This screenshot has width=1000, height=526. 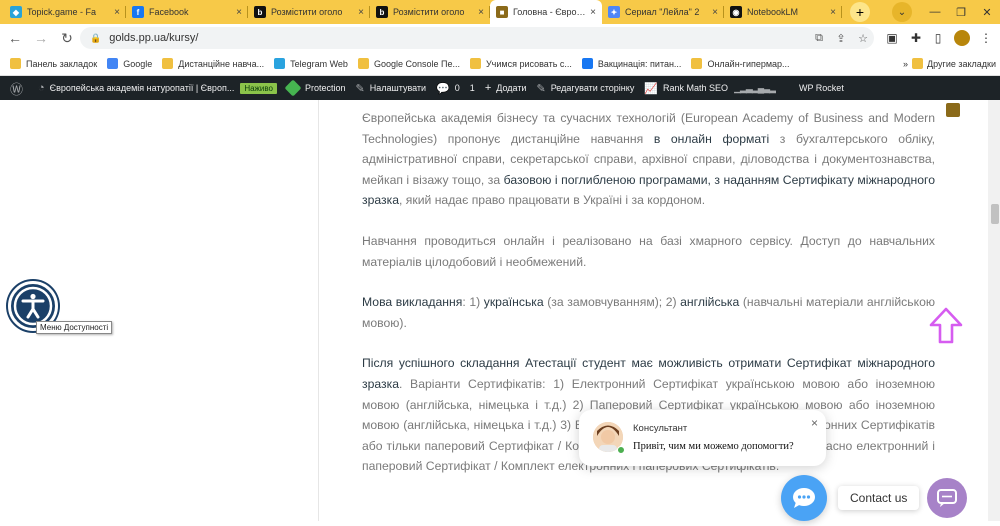 I want to click on tab-favicon-icon: f, so click(x=138, y=12).